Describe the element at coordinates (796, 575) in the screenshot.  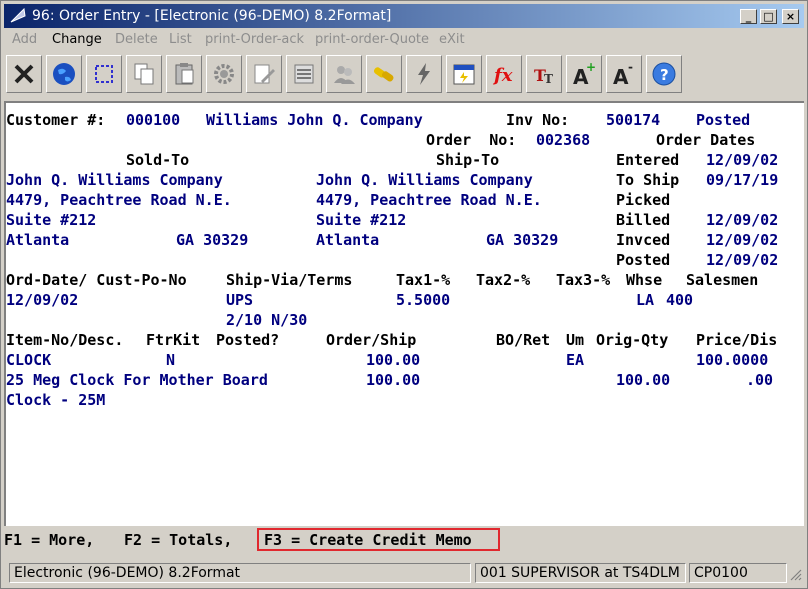
I see `resize-grip-icon` at that location.